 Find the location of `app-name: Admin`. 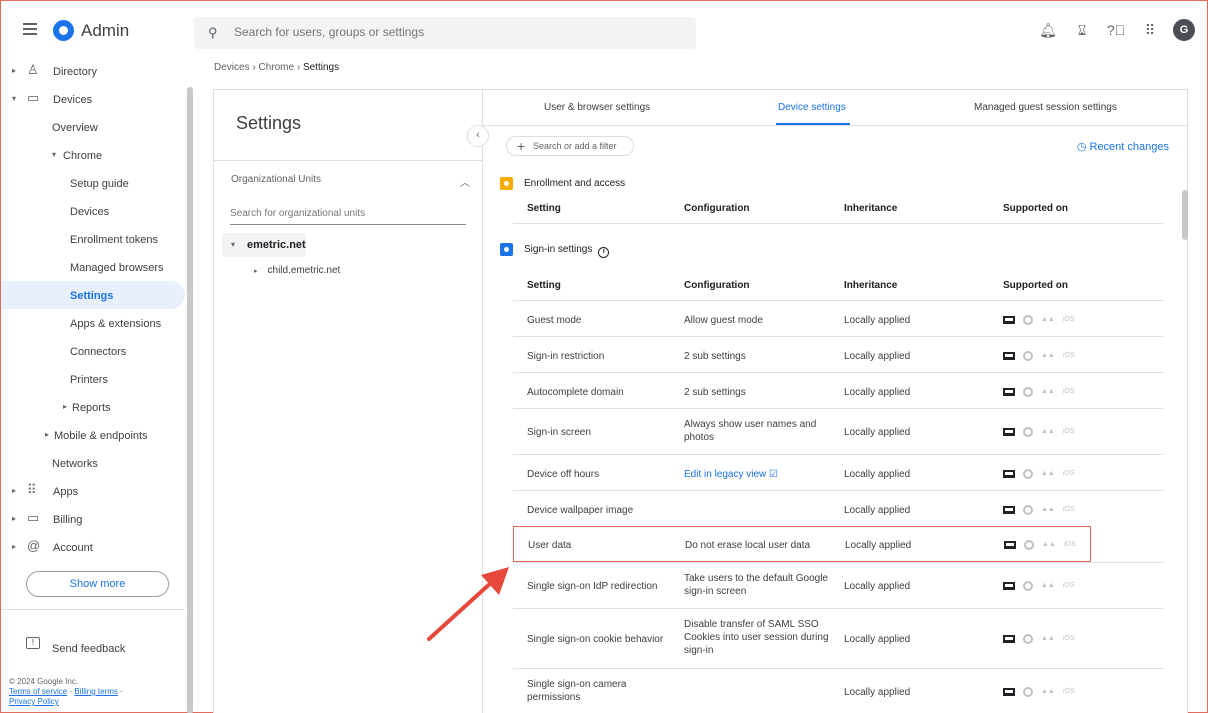

app-name: Admin is located at coordinates (105, 31).